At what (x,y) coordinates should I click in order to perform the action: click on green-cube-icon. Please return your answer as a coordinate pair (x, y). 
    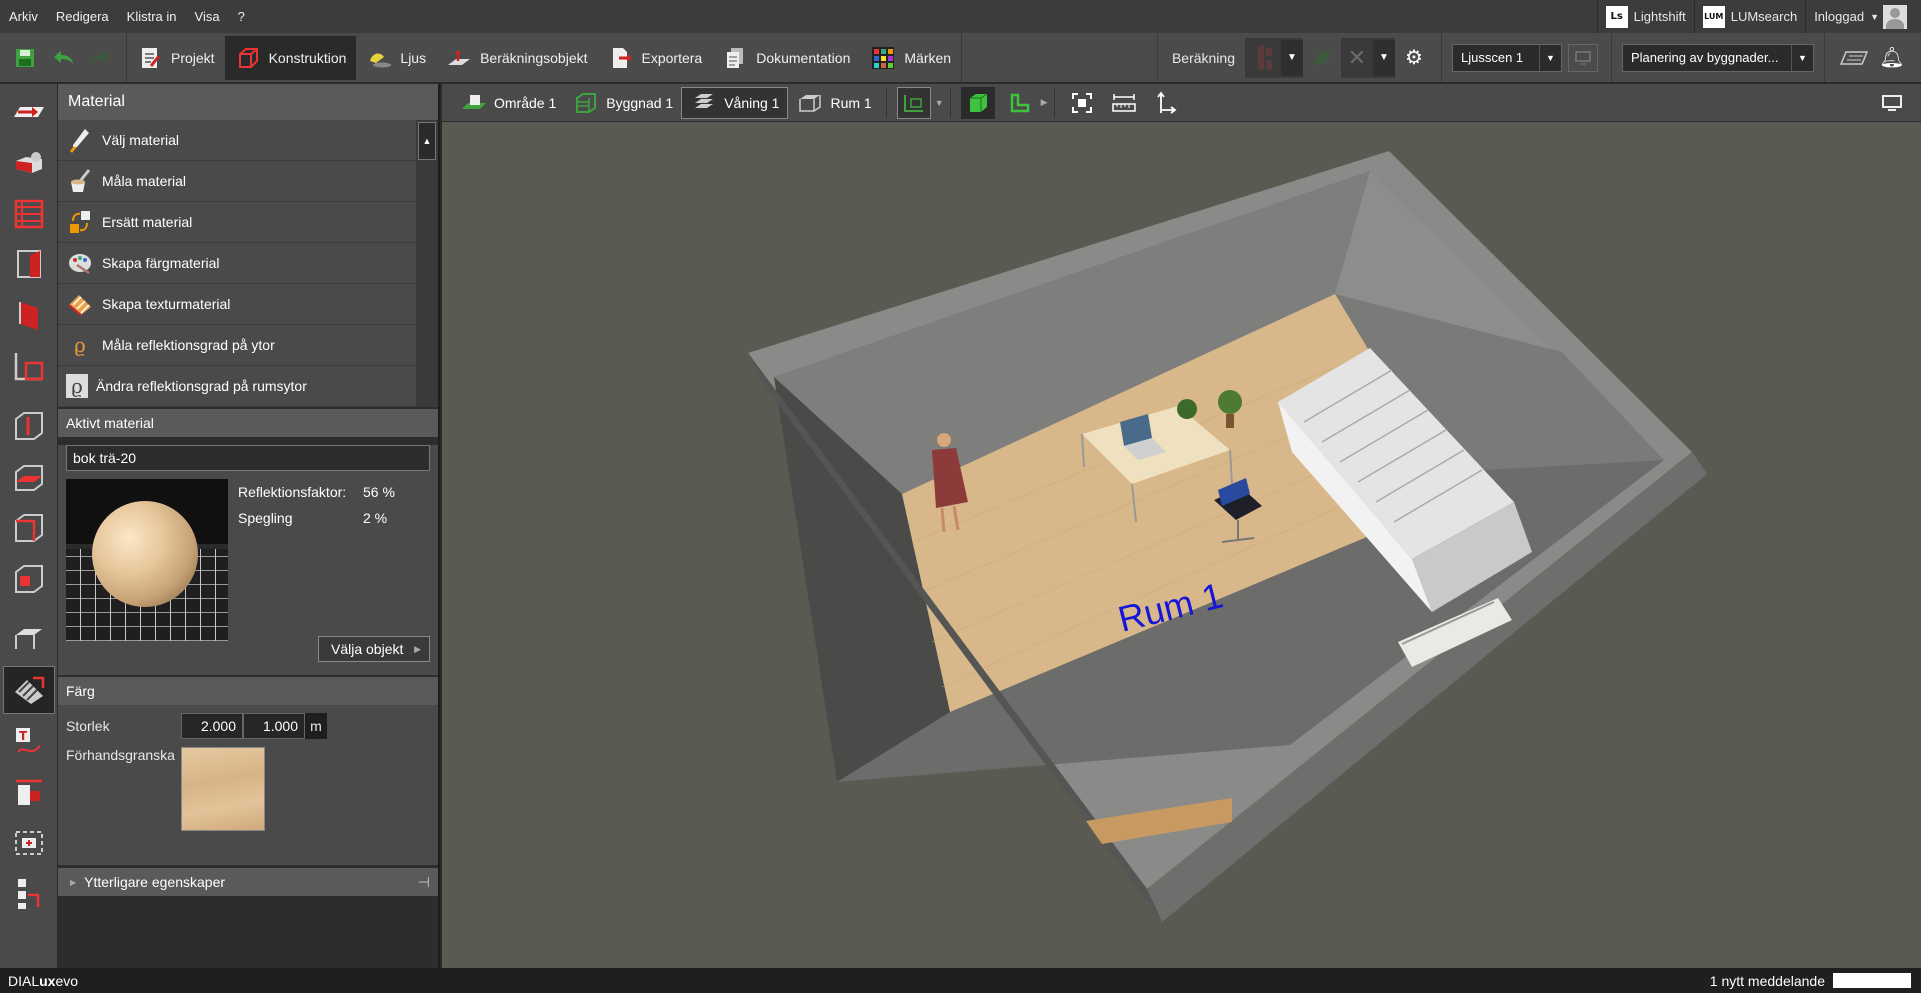
    Looking at the image, I should click on (978, 102).